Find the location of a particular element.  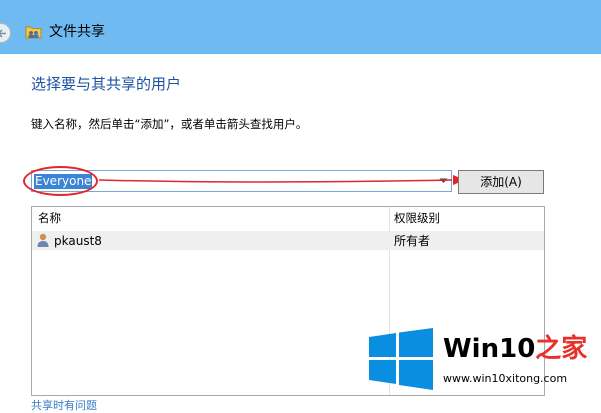

user-name-cell: pkaust8 is located at coordinates (78, 241).